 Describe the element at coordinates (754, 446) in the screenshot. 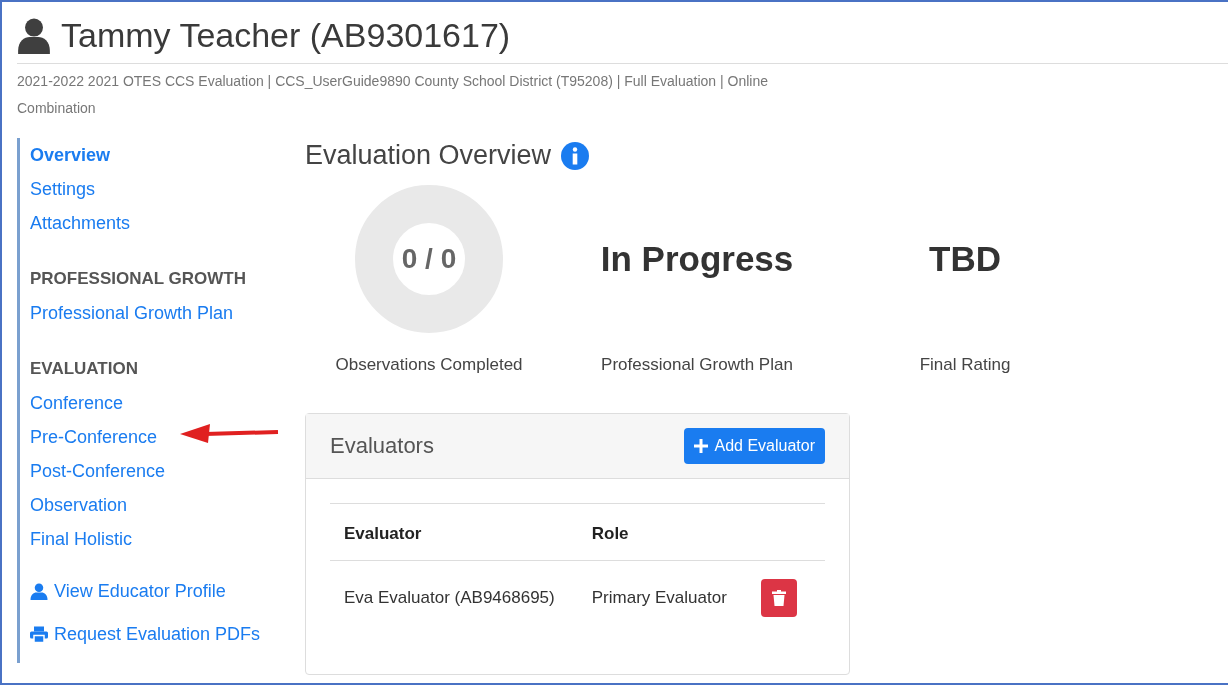

I see `add-evaluator-button: Add Evaluator` at that location.